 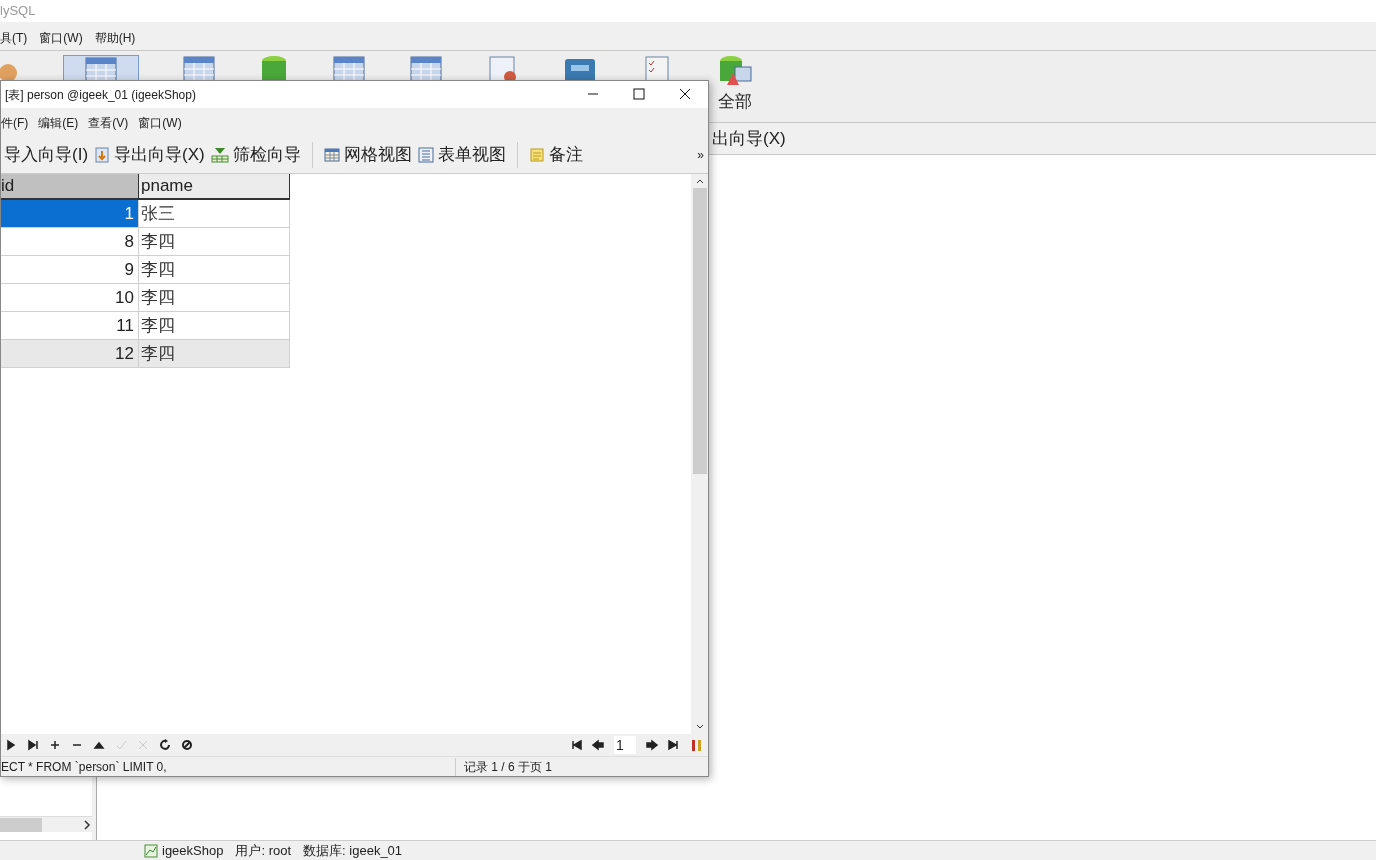 I want to click on toolbar-button: 导入向导(I), so click(x=46, y=155).